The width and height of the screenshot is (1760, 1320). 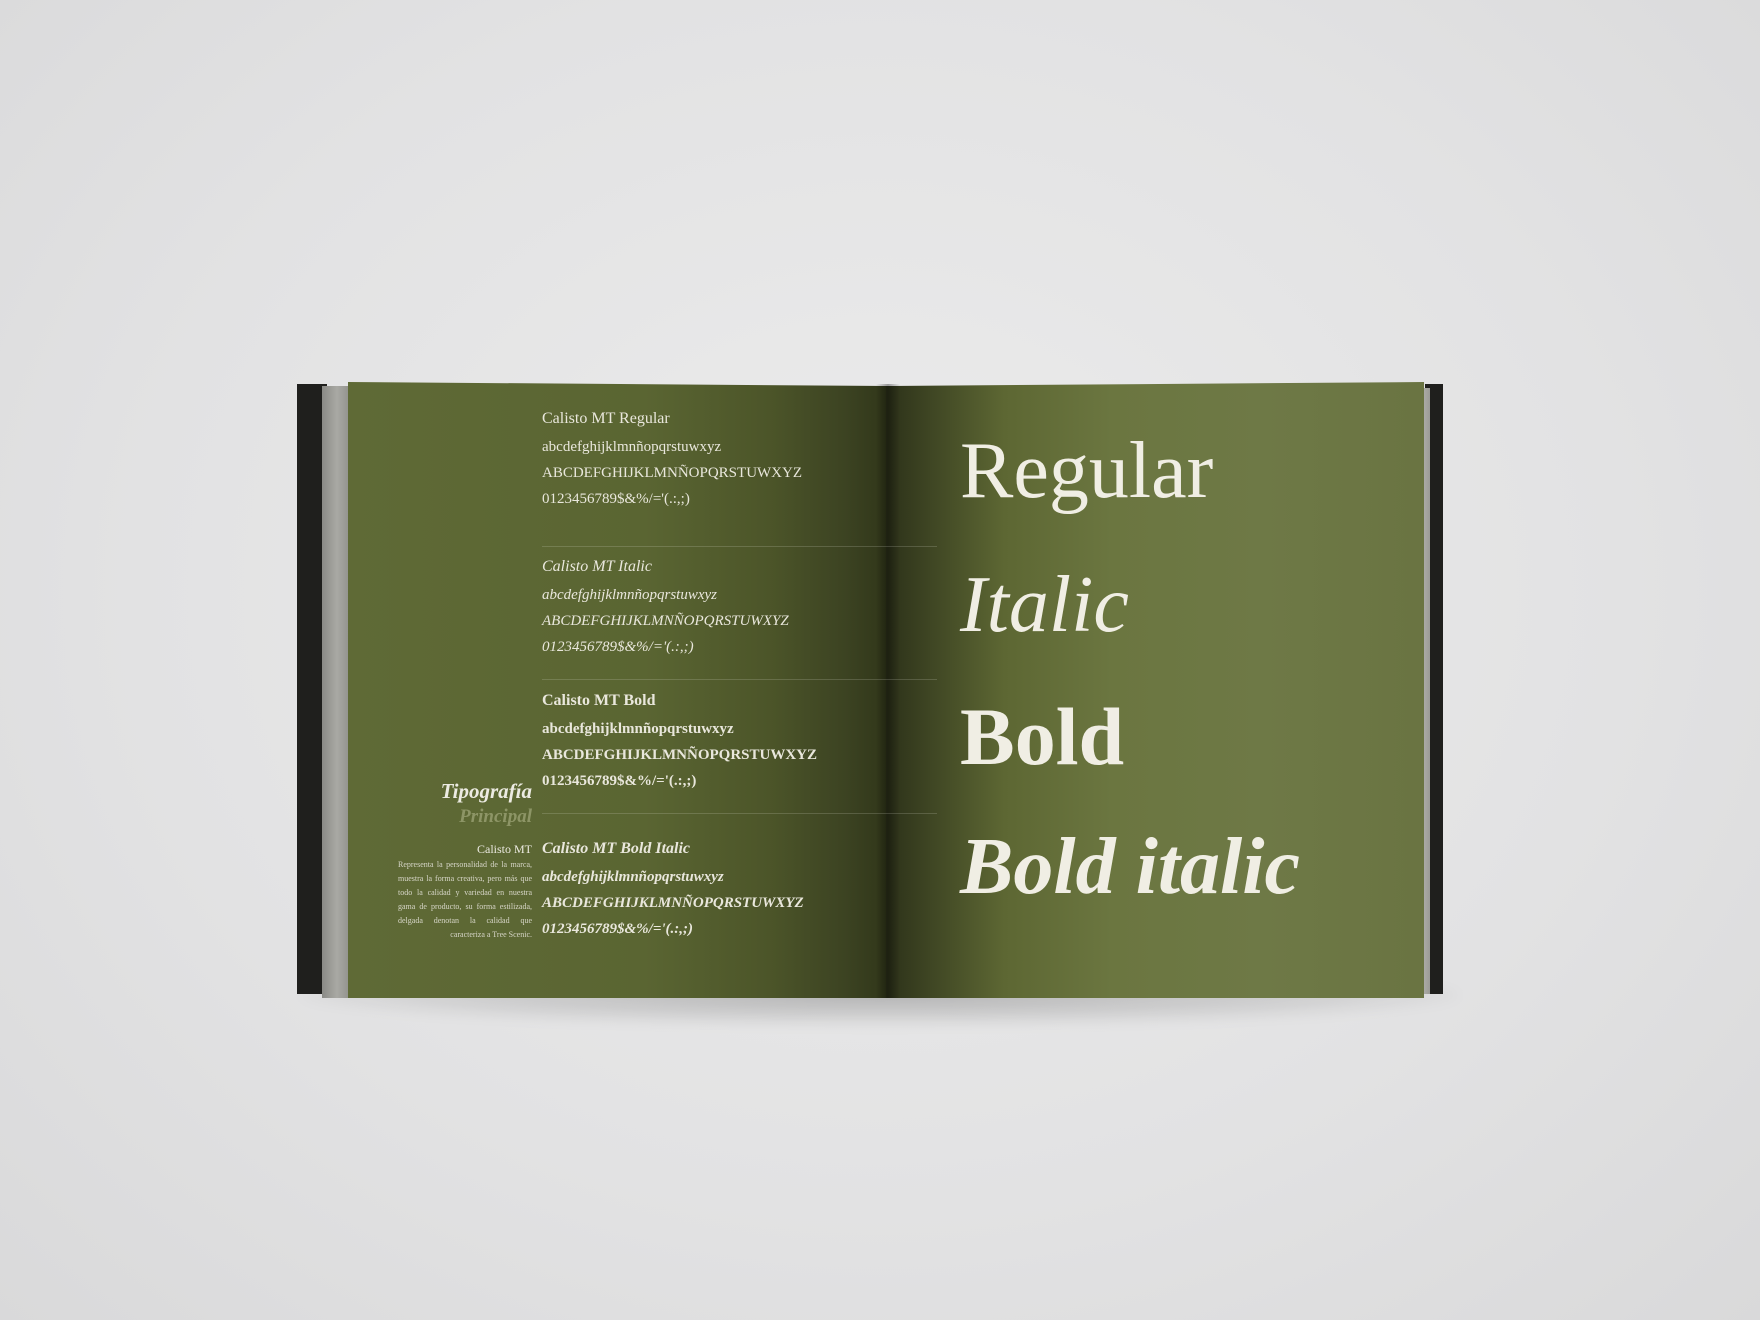 What do you see at coordinates (599, 700) in the screenshot?
I see `specimen-name: Calisto MT Bold` at bounding box center [599, 700].